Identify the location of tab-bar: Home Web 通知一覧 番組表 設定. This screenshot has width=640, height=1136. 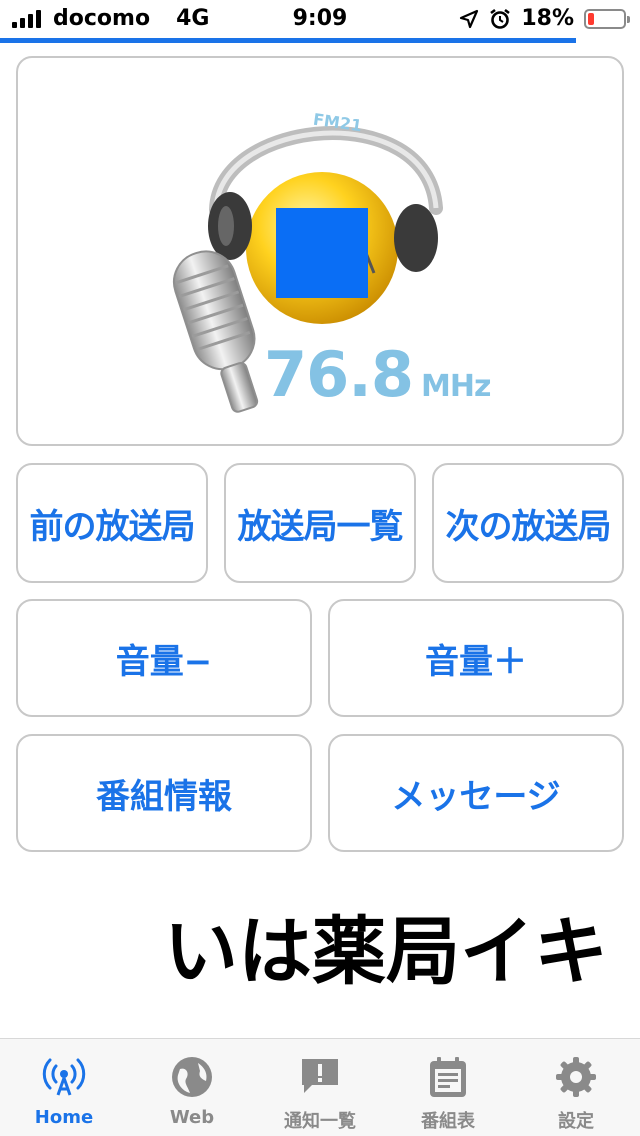
(320, 1087).